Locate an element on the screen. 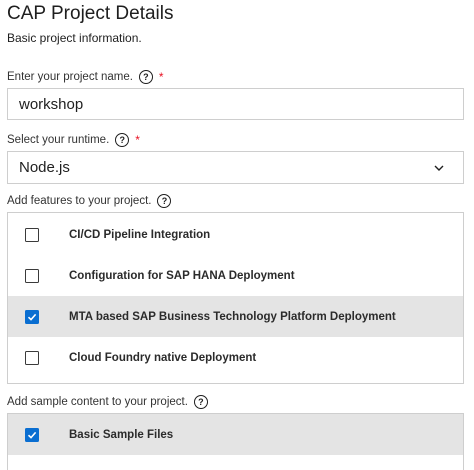  sample-option-label: Basic Sample Files is located at coordinates (121, 434).